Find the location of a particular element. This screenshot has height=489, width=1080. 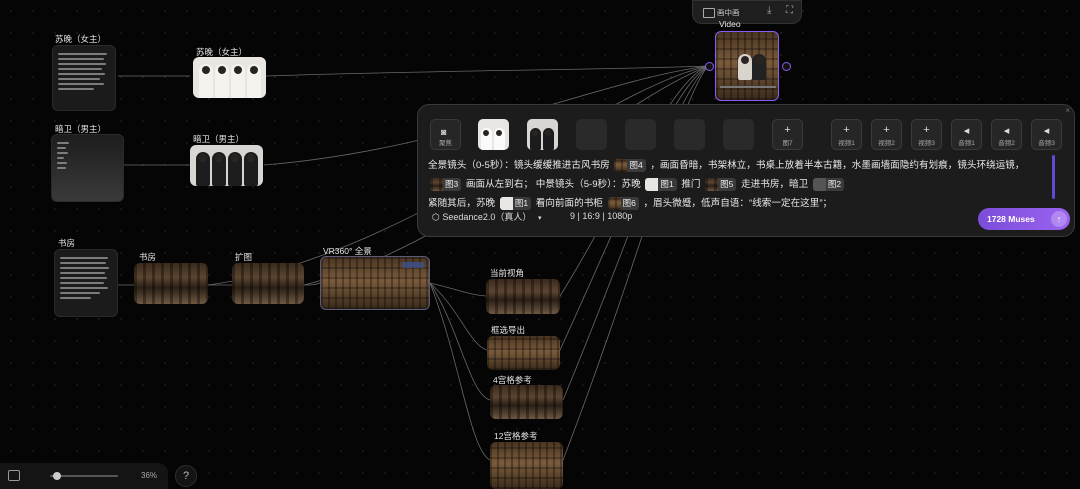

add-audio-2-button: ◂ 音频2 is located at coordinates (1006, 134).